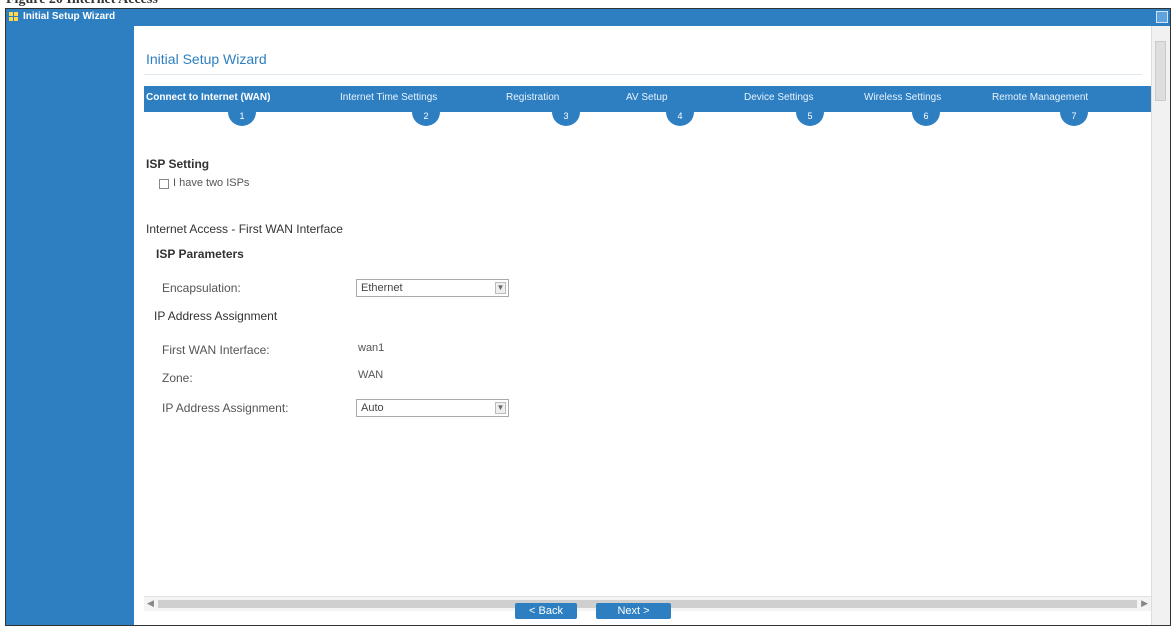 This screenshot has width=1176, height=626. What do you see at coordinates (178, 164) in the screenshot?
I see `isp-setting-heading: ISP Setting` at bounding box center [178, 164].